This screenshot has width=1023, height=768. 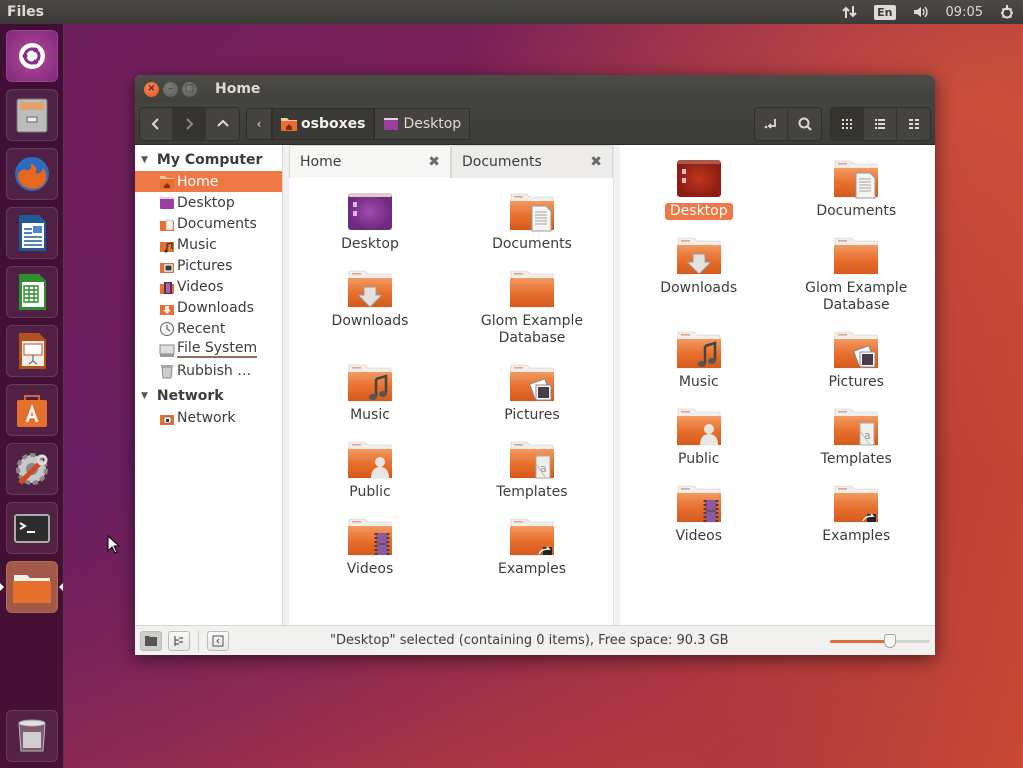 What do you see at coordinates (259, 123) in the screenshot?
I see `path-scroll-left-button: ‹` at bounding box center [259, 123].